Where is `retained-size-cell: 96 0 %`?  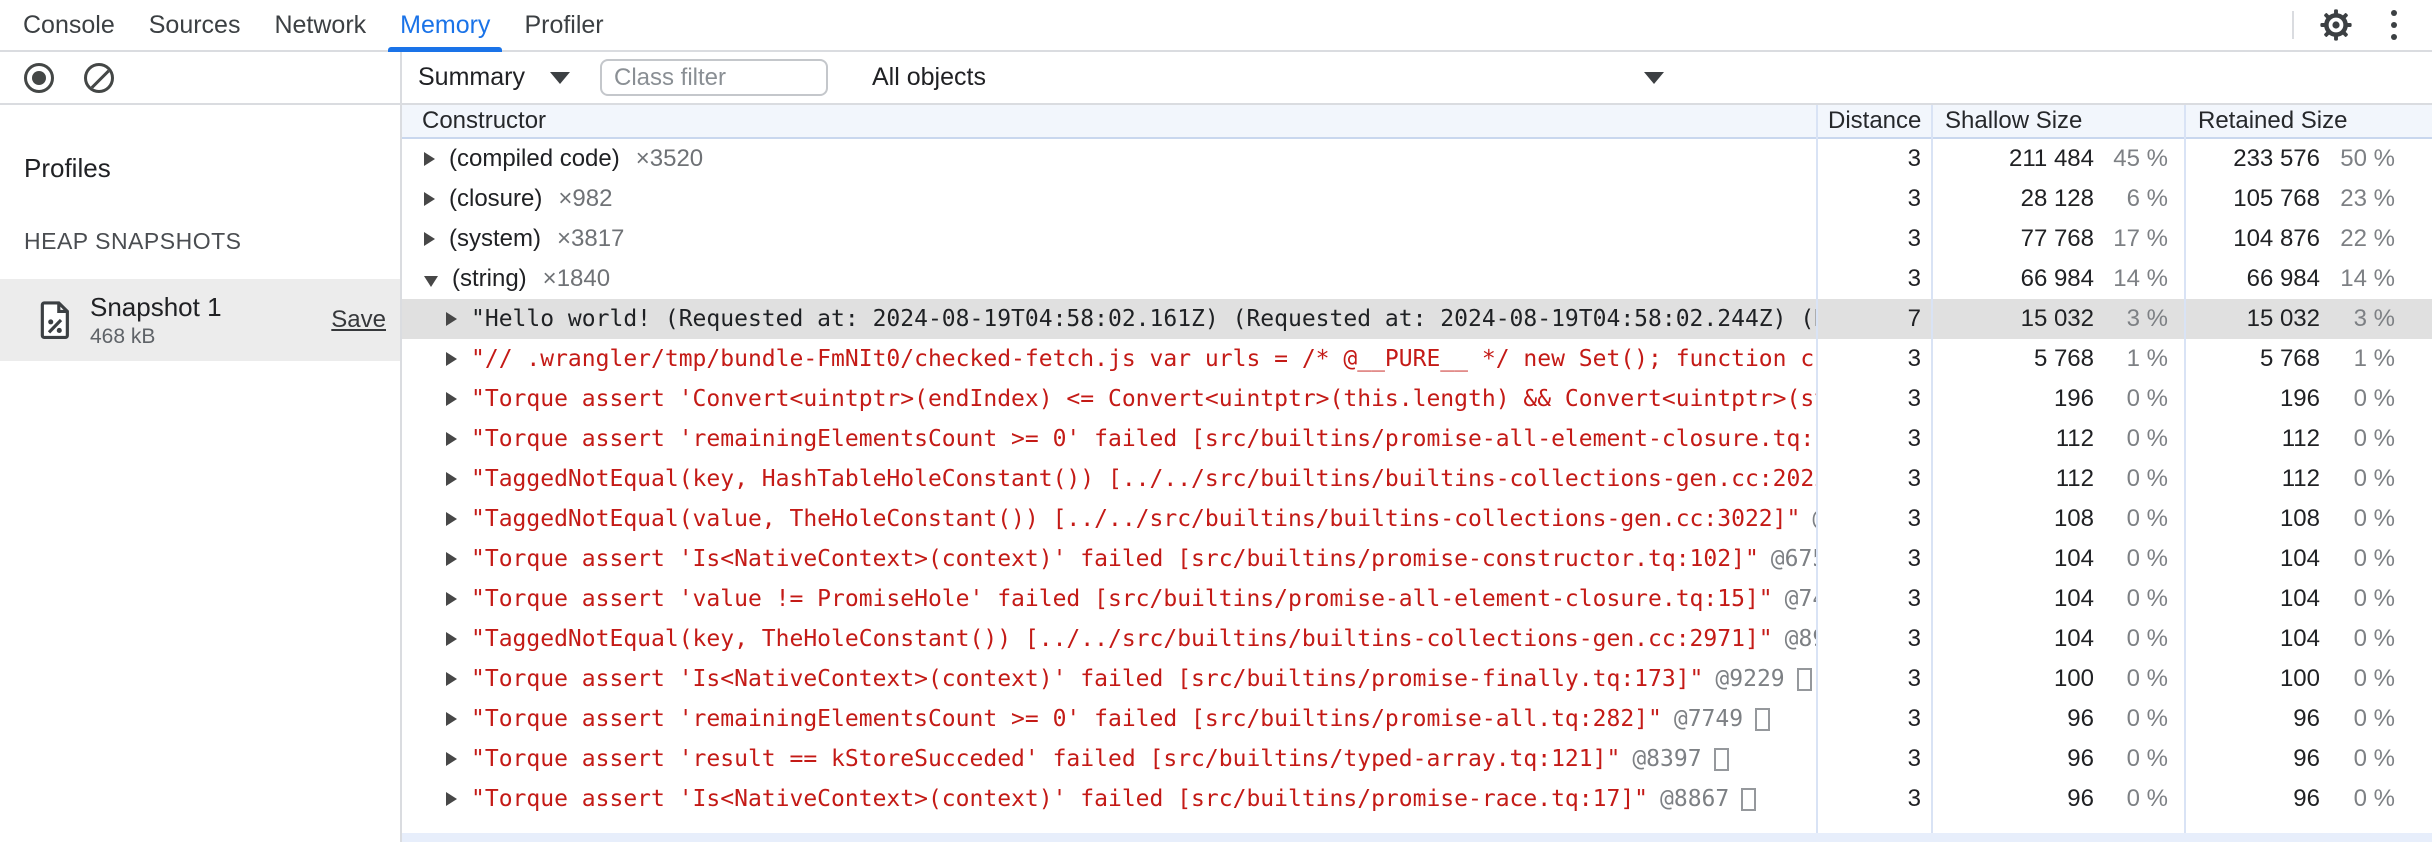 retained-size-cell: 96 0 % is located at coordinates (2309, 719).